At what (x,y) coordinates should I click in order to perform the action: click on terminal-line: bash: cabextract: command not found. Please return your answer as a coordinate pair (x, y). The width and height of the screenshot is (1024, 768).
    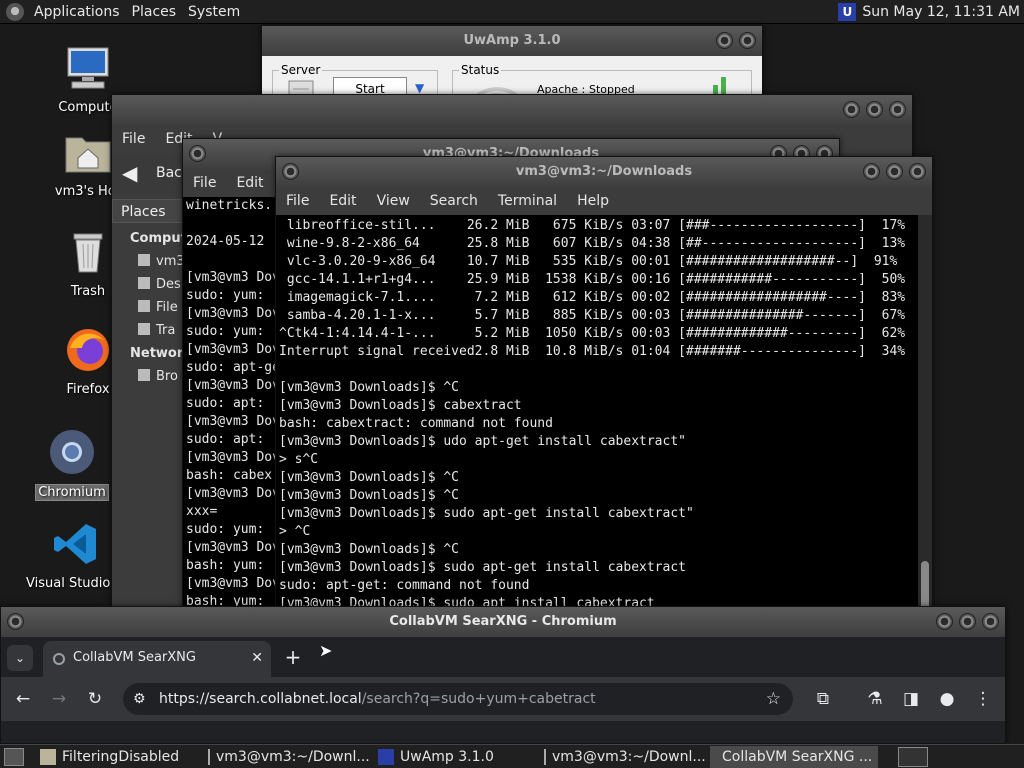
    Looking at the image, I should click on (416, 423).